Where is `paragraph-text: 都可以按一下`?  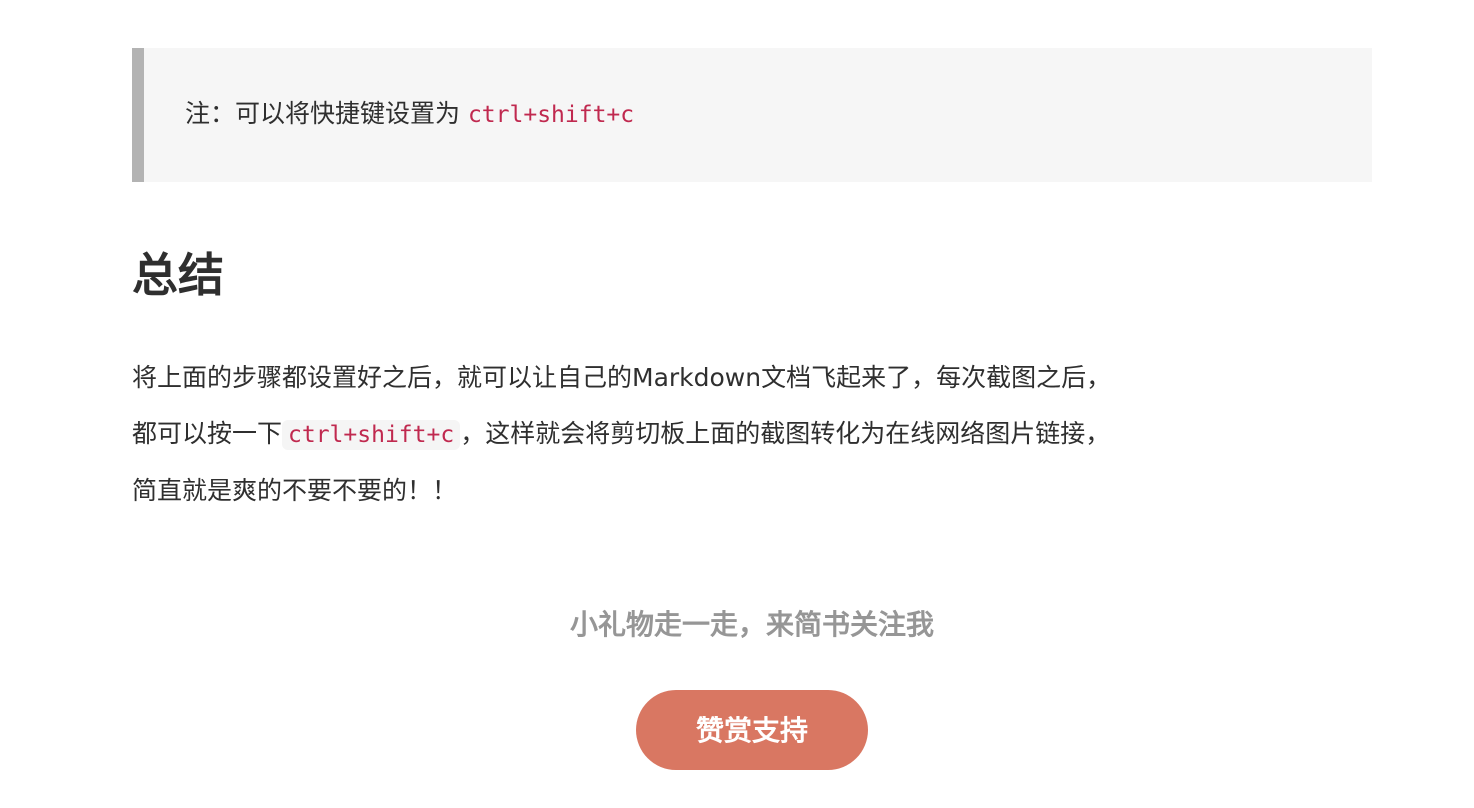
paragraph-text: 都可以按一下 is located at coordinates (207, 433).